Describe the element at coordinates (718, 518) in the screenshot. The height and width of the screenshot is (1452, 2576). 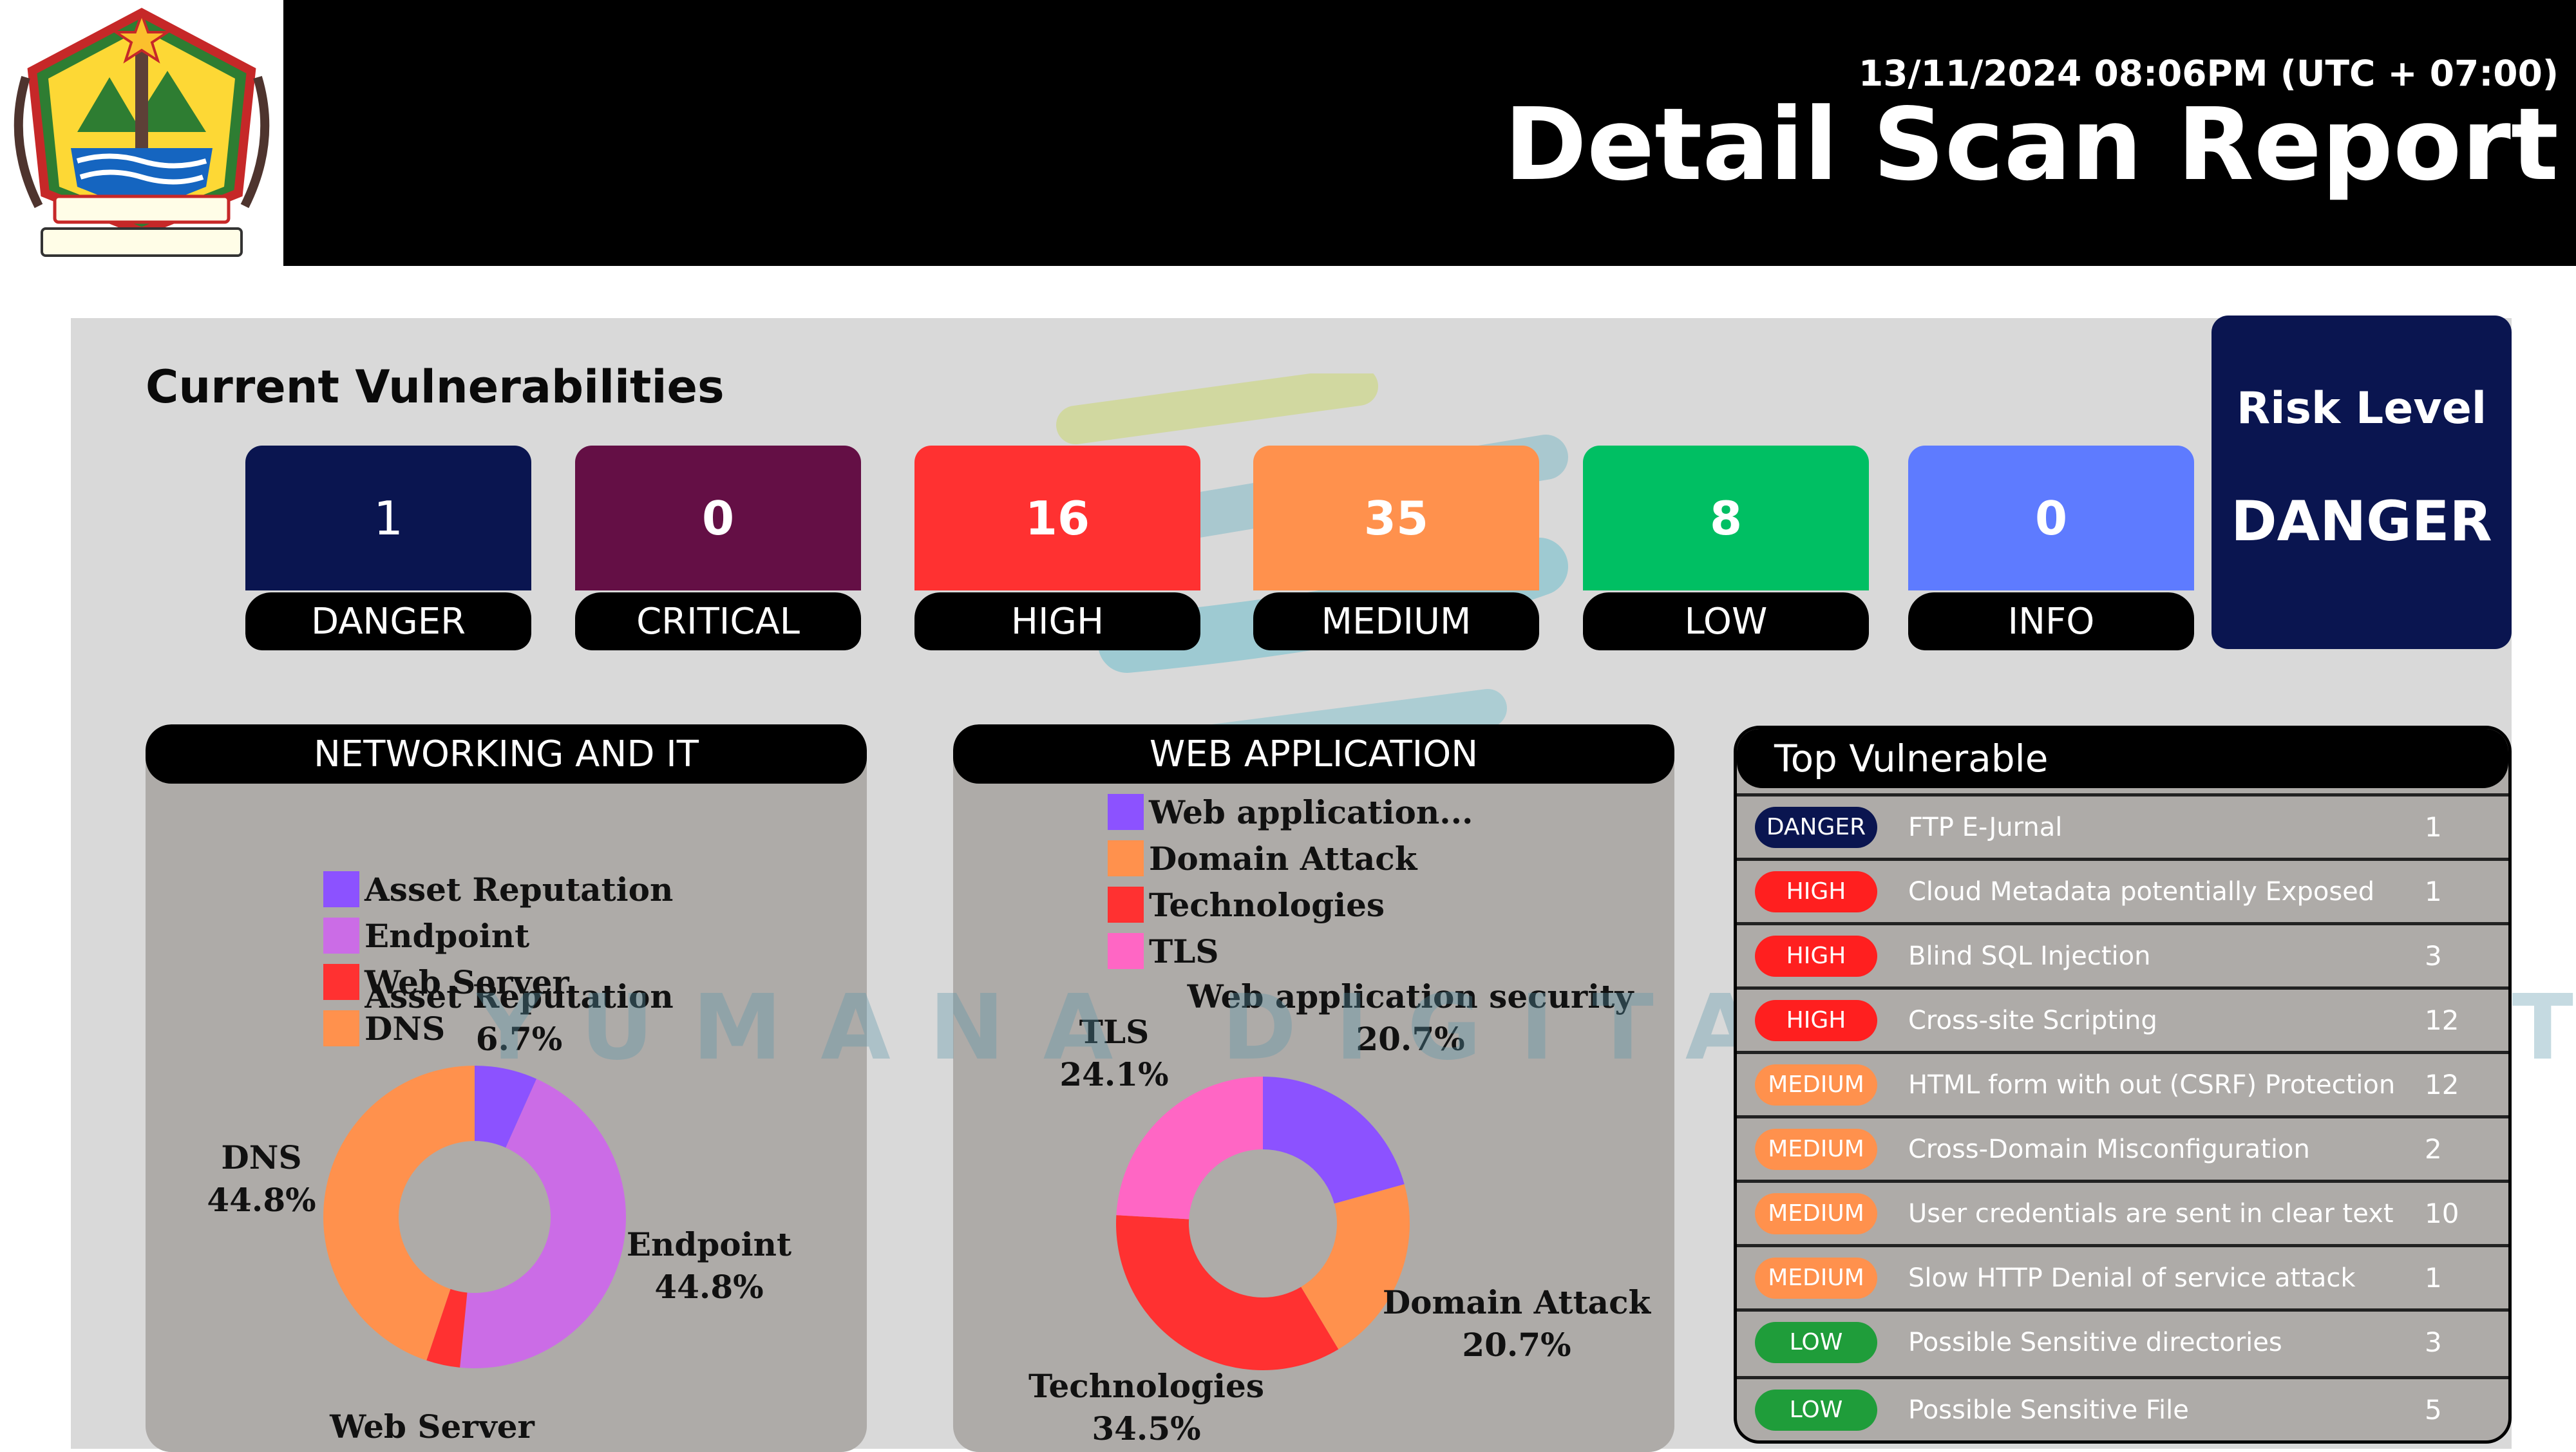
I see `critical-count: 0` at that location.